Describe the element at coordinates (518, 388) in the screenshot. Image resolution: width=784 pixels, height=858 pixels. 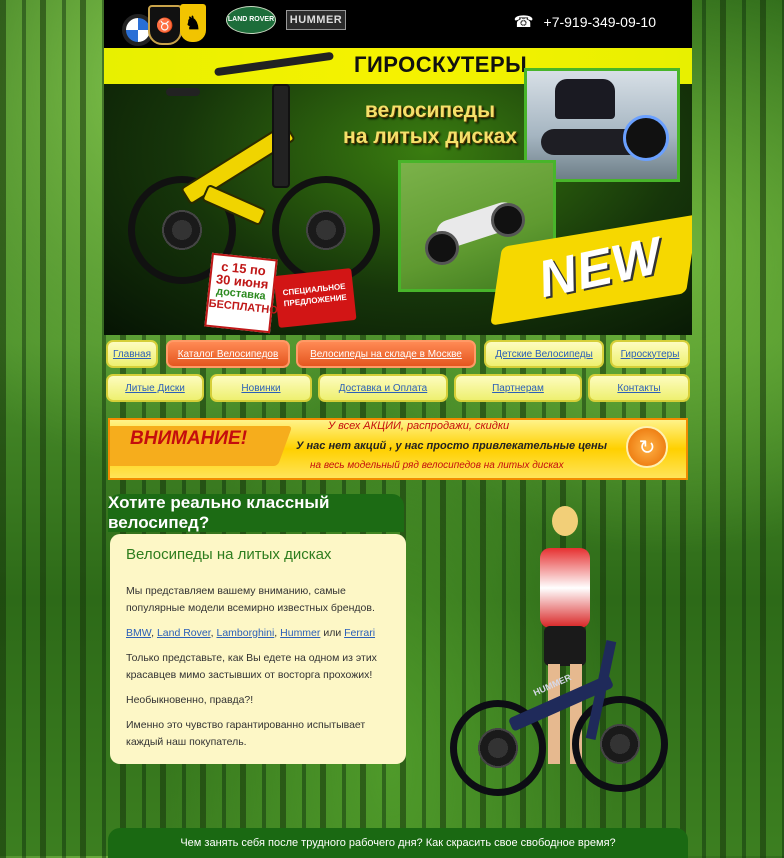
I see `nav-partners: Партнерам` at that location.